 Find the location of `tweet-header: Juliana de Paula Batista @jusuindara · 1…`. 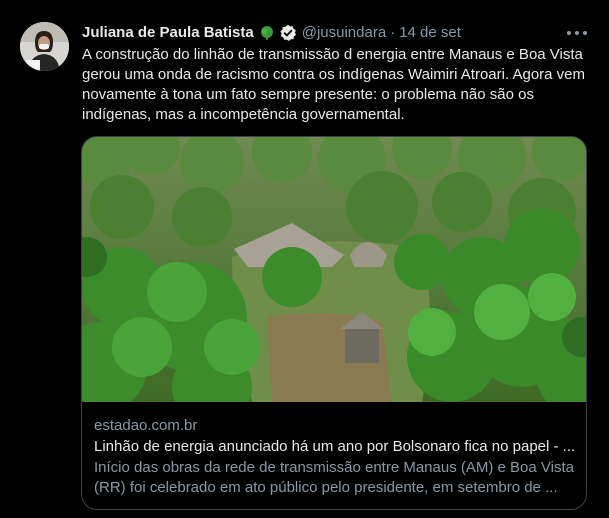

tweet-header: Juliana de Paula Batista @jusuindara · 1… is located at coordinates (271, 33).